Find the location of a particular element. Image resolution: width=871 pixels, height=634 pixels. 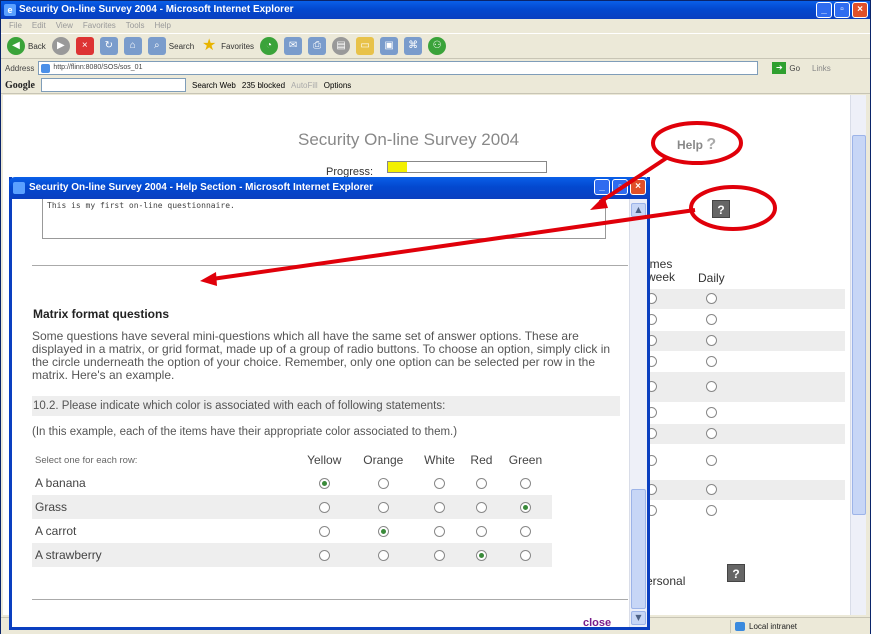

stop-button: × is located at coordinates (84, 46).